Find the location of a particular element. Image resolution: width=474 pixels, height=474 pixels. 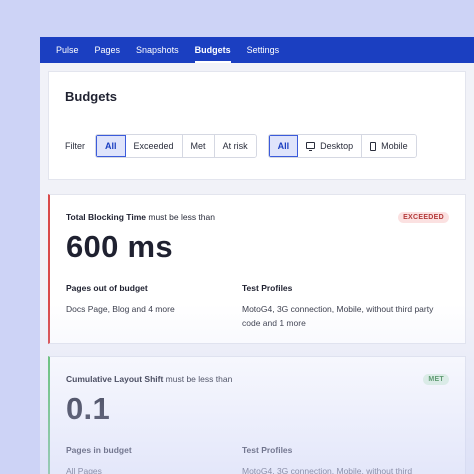

budget-value: 600 ms is located at coordinates (119, 246).